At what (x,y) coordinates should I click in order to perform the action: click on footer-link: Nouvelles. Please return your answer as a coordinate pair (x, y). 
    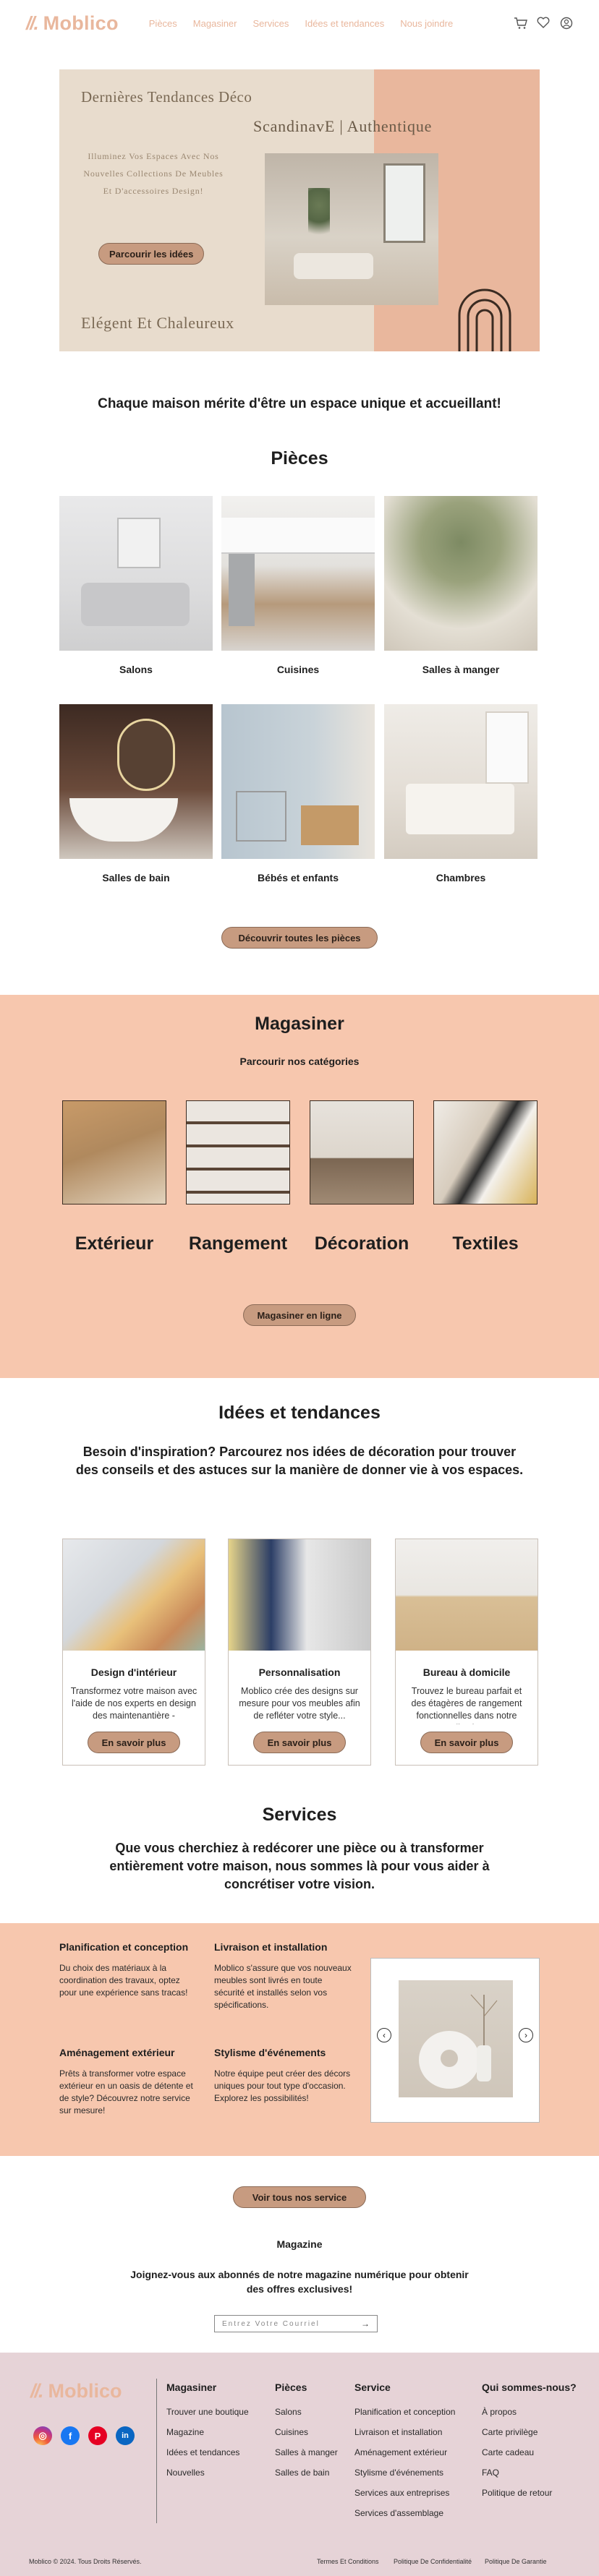
    Looking at the image, I should click on (207, 2472).